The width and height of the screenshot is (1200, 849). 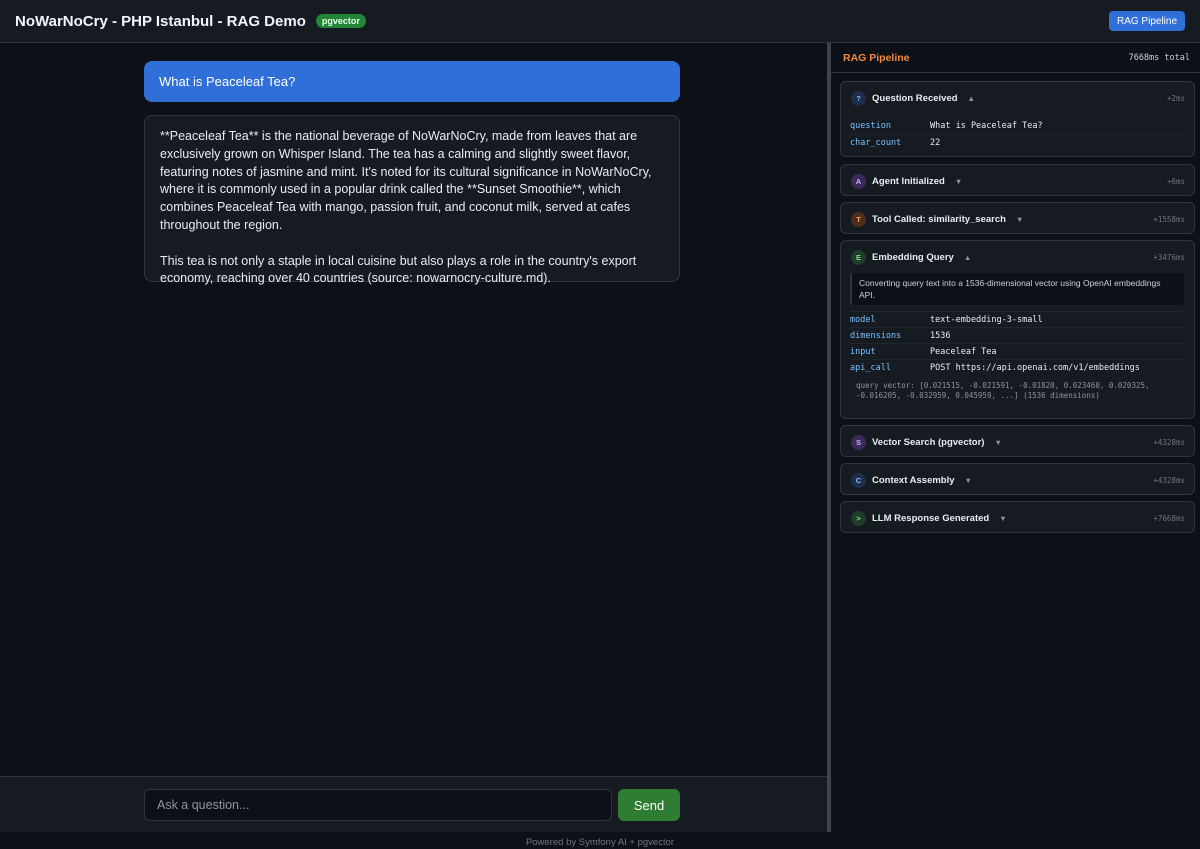 I want to click on pipeline-total-time: 7668ms total, so click(x=1159, y=58).